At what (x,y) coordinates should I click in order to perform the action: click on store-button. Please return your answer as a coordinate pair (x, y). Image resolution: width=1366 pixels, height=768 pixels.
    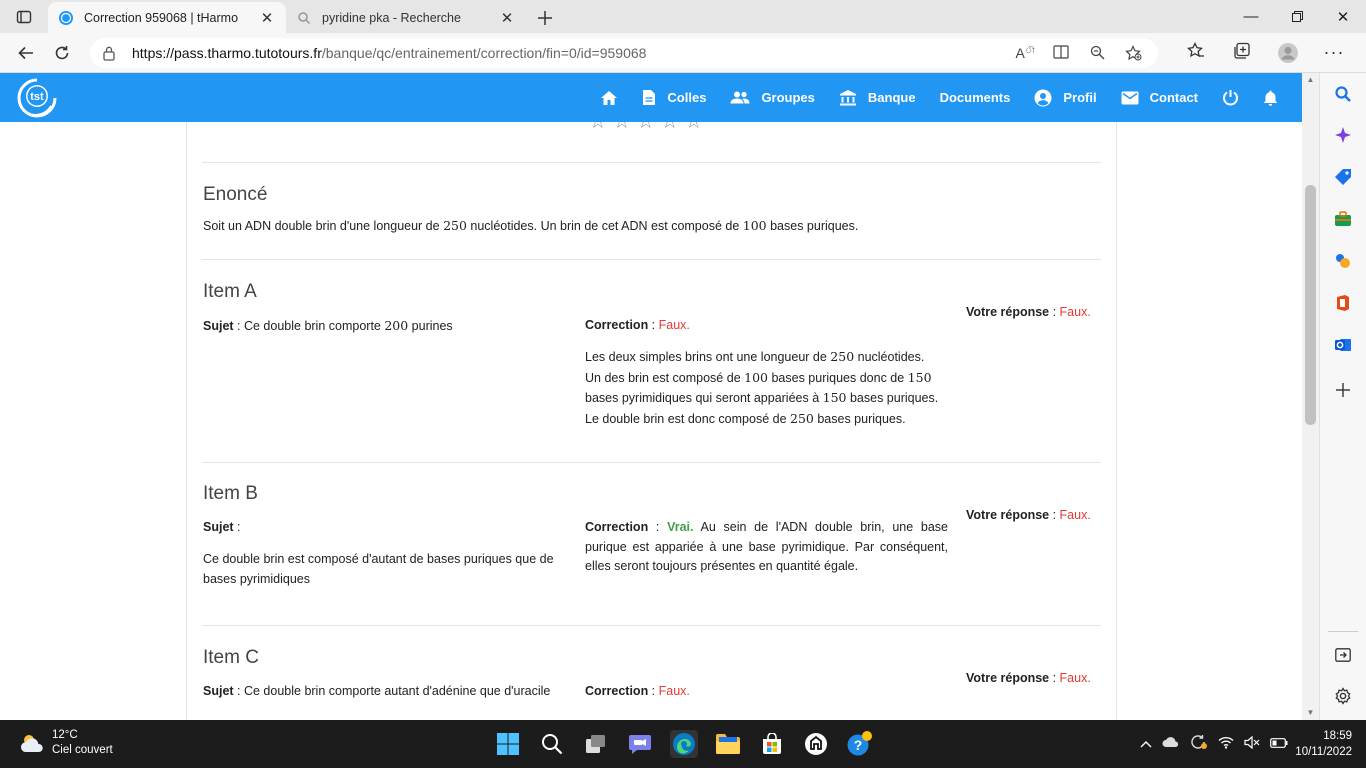
    Looking at the image, I should click on (772, 744).